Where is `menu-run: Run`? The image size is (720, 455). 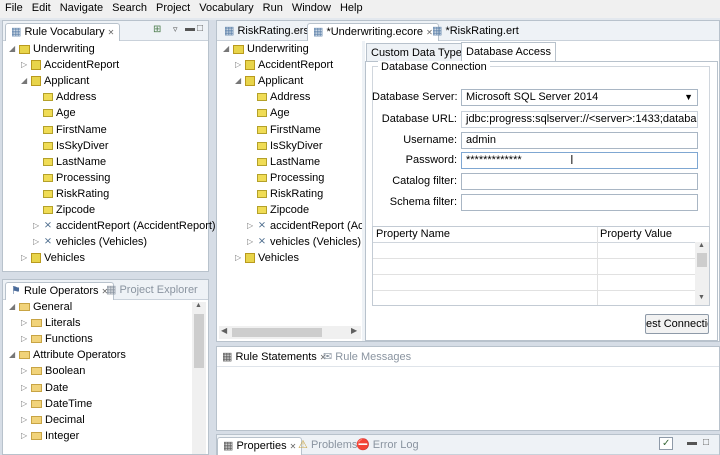 menu-run: Run is located at coordinates (272, 7).